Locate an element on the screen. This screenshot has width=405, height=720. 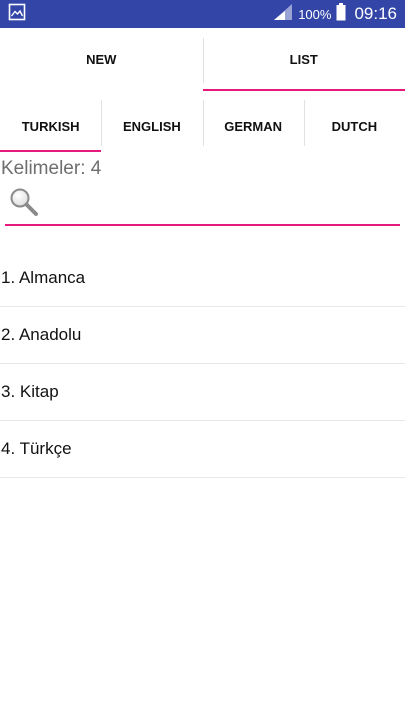
tab-english: ENGLISH is located at coordinates (151, 126).